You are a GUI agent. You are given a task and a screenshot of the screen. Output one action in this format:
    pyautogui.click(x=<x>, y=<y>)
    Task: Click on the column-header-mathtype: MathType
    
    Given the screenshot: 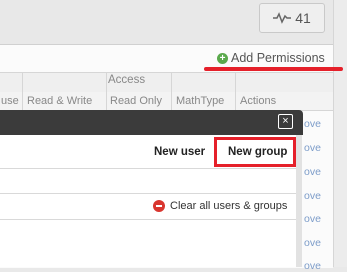 What is the action you would take?
    pyautogui.click(x=200, y=101)
    